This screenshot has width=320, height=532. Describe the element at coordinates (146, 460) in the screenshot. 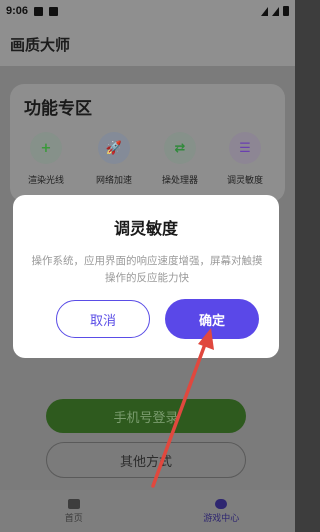

I see `other-login-button: 其他方式` at that location.